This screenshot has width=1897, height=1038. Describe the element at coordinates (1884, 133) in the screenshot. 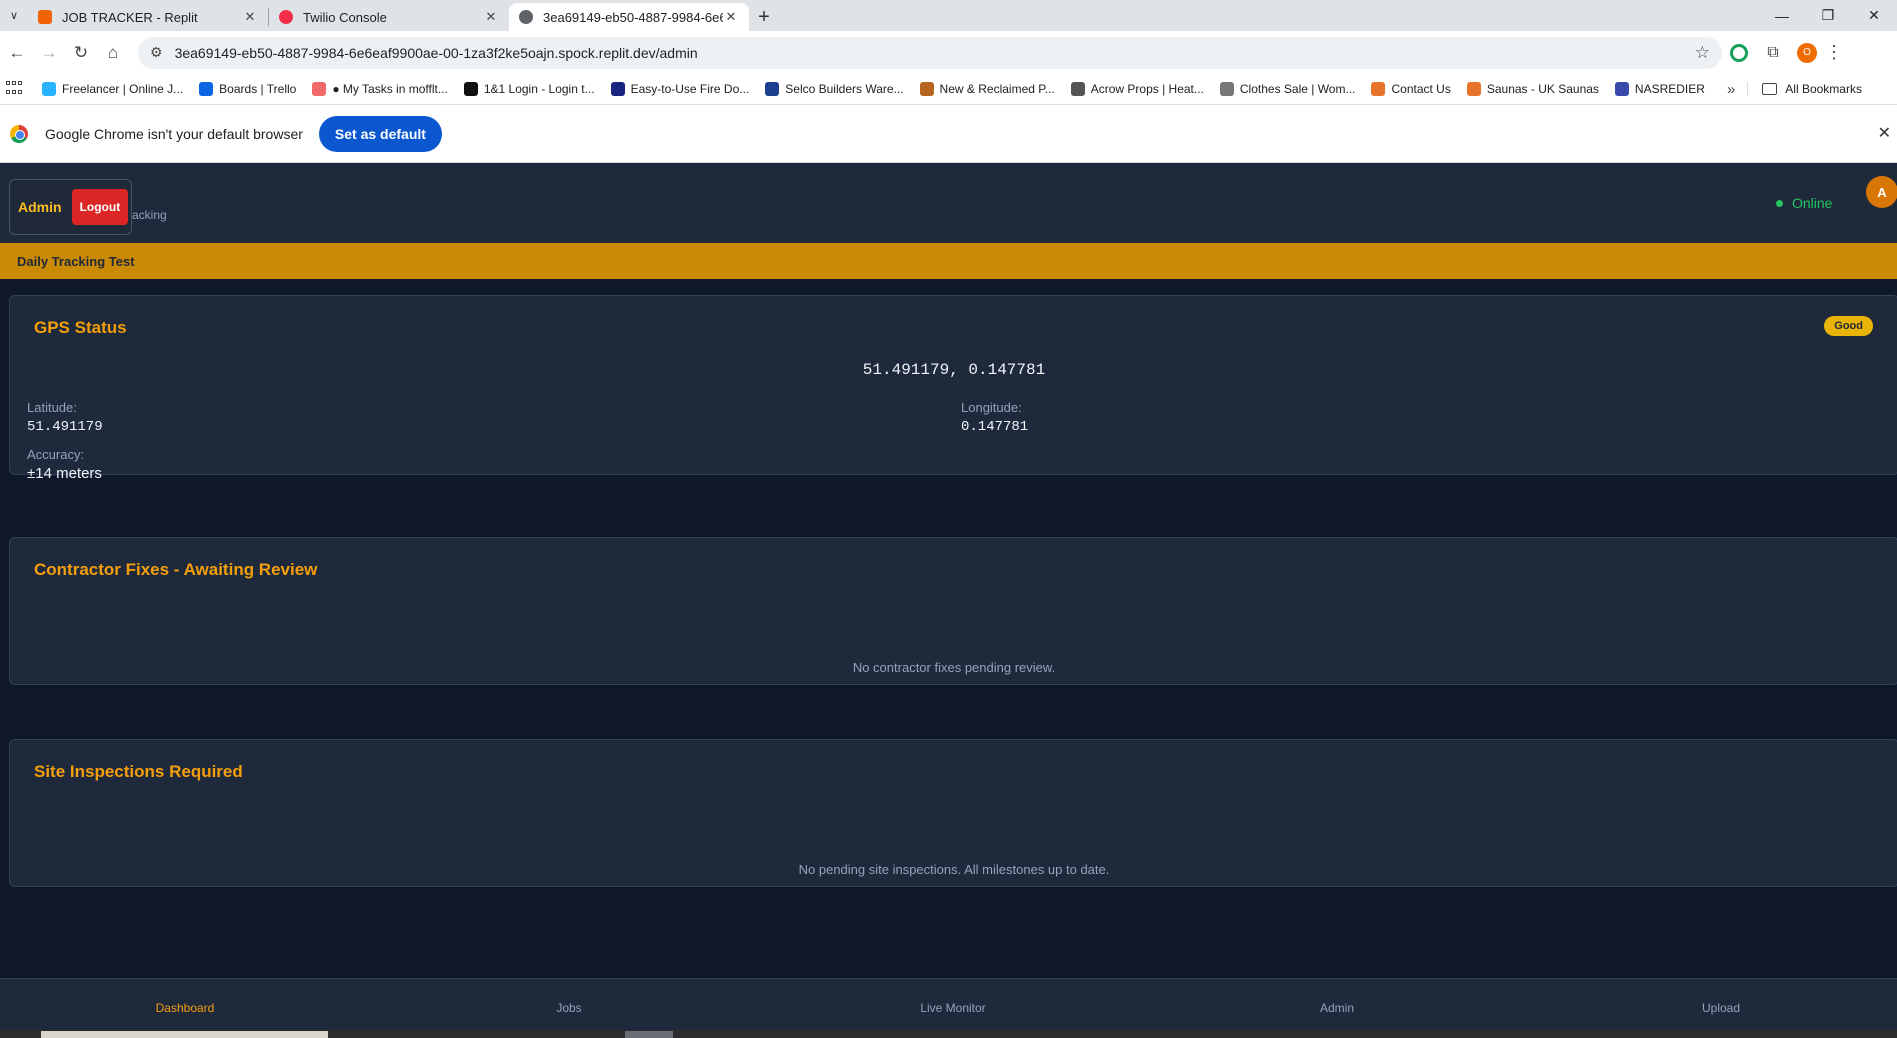

I see `infobar-close-icon: ✕` at that location.